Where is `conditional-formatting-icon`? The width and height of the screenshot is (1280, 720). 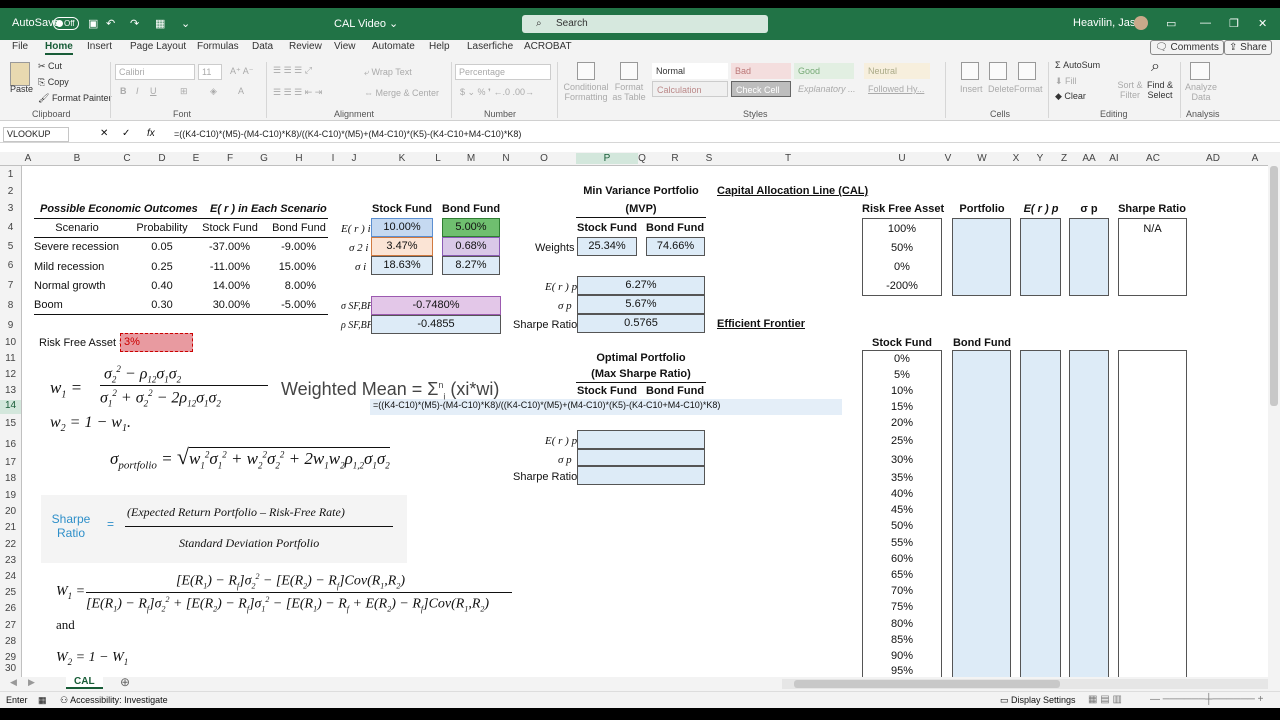
conditional-formatting-icon is located at coordinates (586, 71).